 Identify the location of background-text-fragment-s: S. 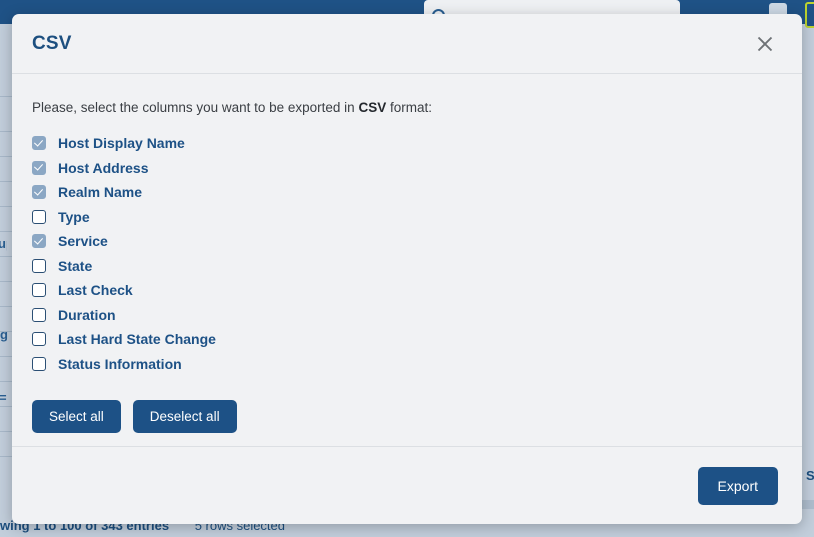
(810, 475).